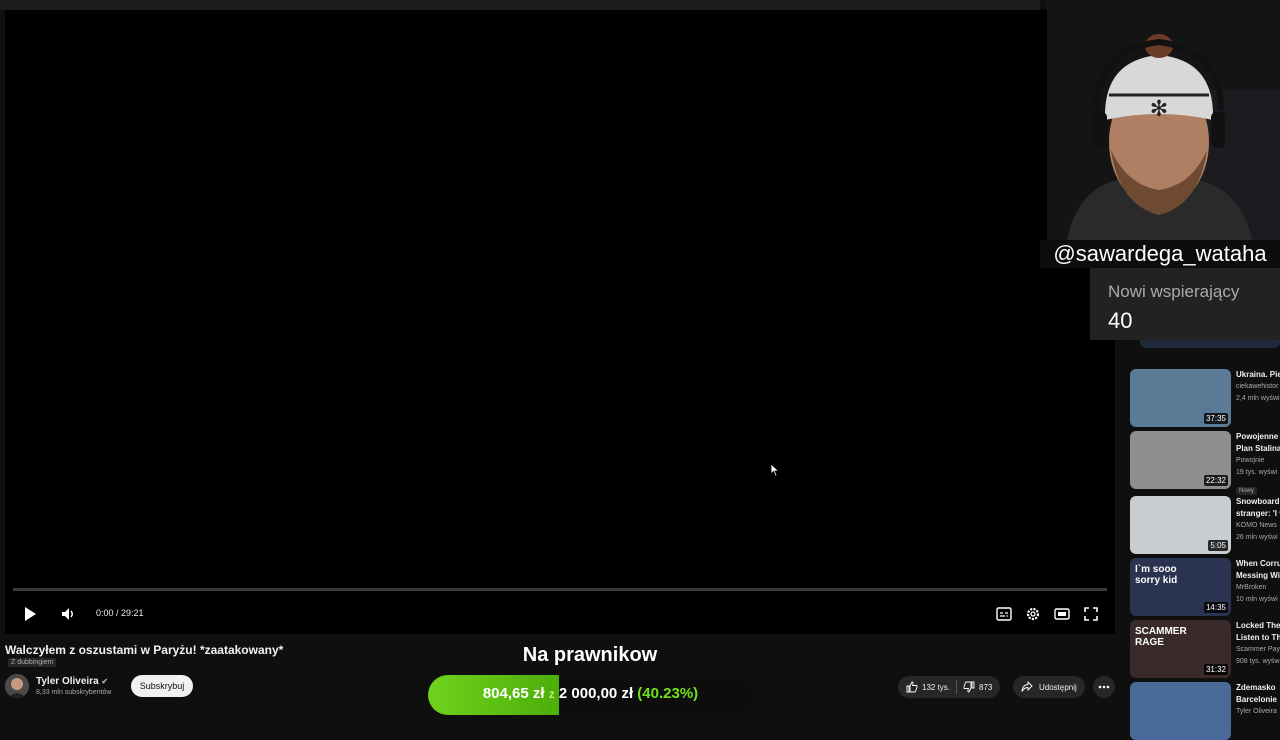 This screenshot has height=740, width=1280. Describe the element at coordinates (1185, 304) in the screenshot. I see `new-supporters-panel: Nowi wspierający 40` at that location.